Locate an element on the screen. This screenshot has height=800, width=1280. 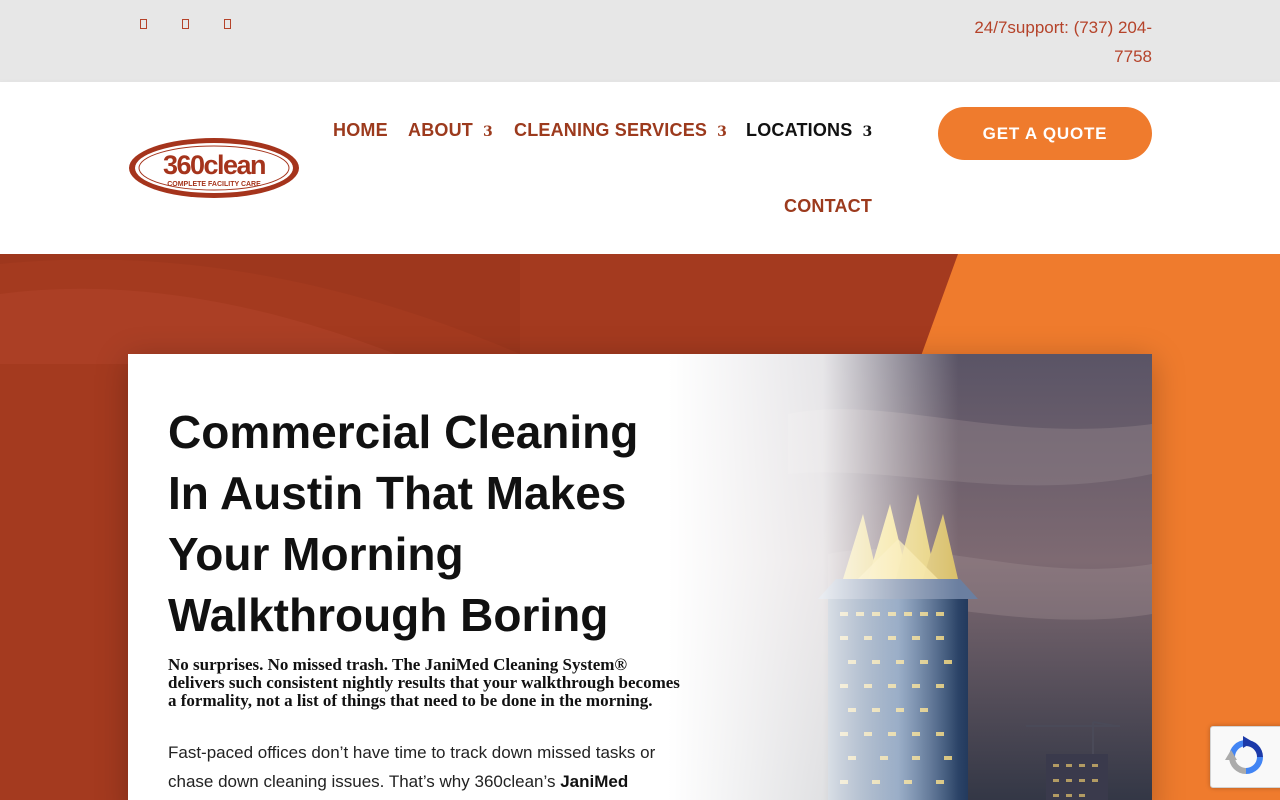
logo: 360clean COMPLETE FACILITY CARE is located at coordinates (215, 169).